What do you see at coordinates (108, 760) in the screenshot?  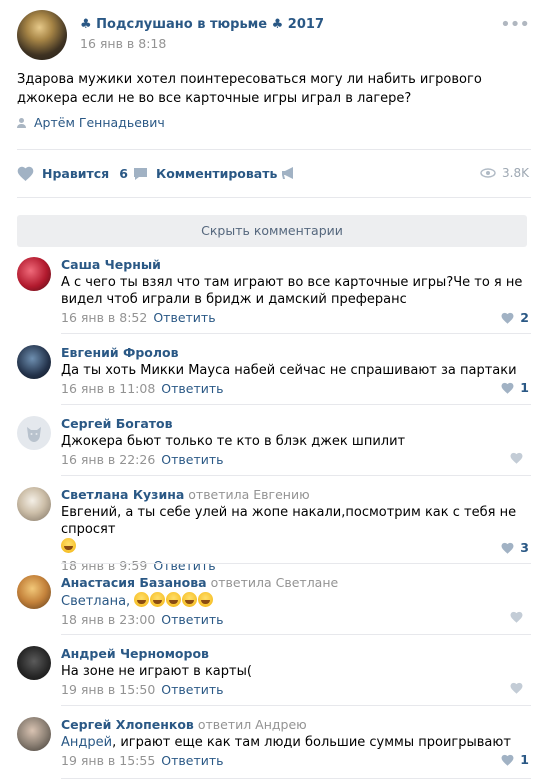 I see `comment-date: 19 янв в 15:55` at bounding box center [108, 760].